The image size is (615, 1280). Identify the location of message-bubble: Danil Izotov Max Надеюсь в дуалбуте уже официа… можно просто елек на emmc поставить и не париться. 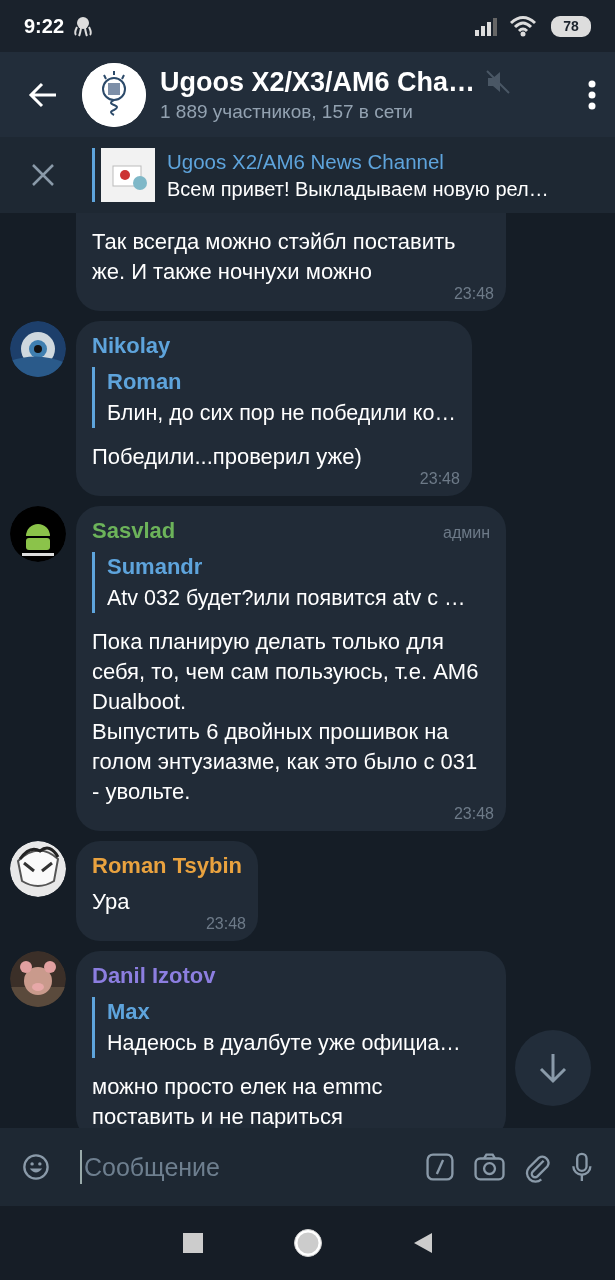
(291, 1039).